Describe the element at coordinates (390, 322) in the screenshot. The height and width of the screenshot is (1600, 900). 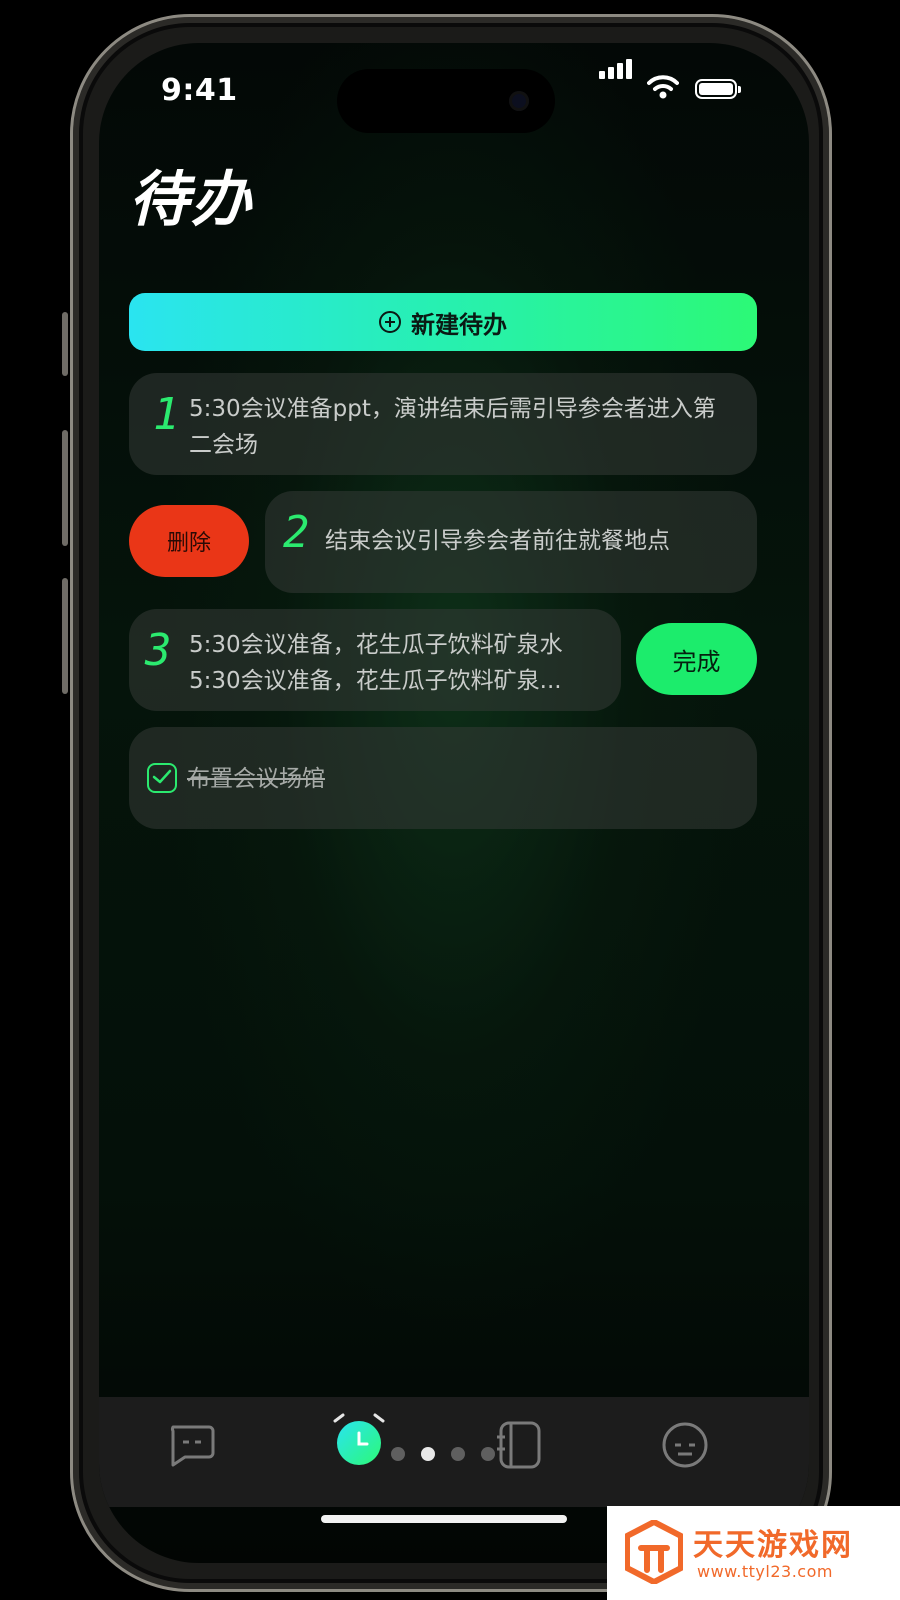
I see `plus-circle-icon` at that location.